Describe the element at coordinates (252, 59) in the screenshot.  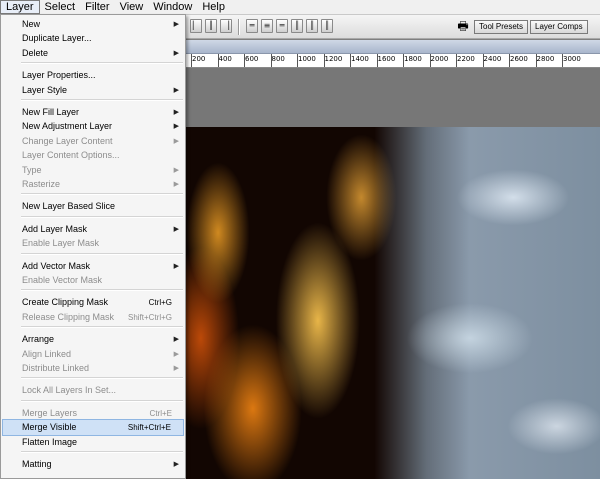
I see `ruler-label: 600` at that location.